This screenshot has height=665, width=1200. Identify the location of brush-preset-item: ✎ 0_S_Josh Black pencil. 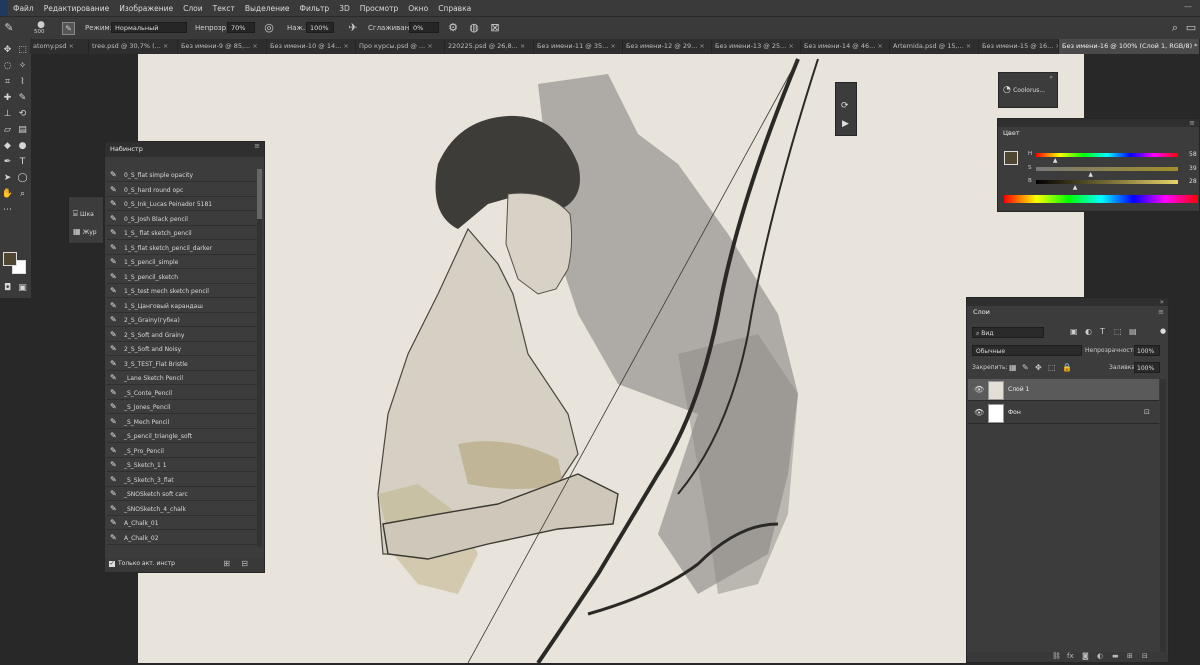
(182, 219).